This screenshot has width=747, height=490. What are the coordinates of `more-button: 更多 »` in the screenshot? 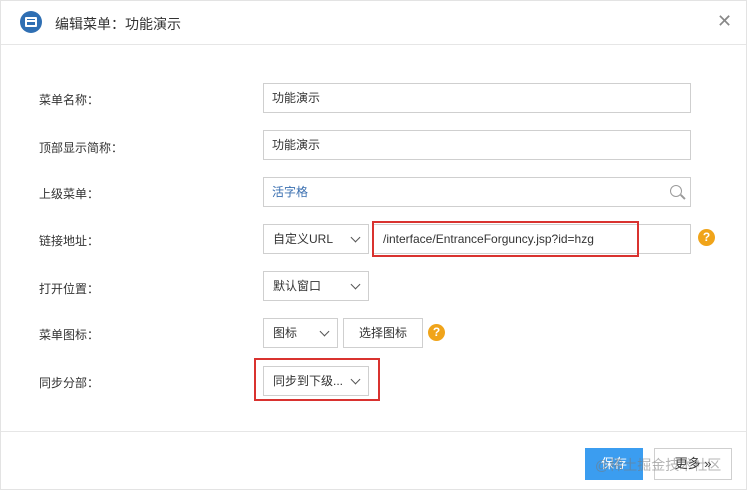 It's located at (693, 464).